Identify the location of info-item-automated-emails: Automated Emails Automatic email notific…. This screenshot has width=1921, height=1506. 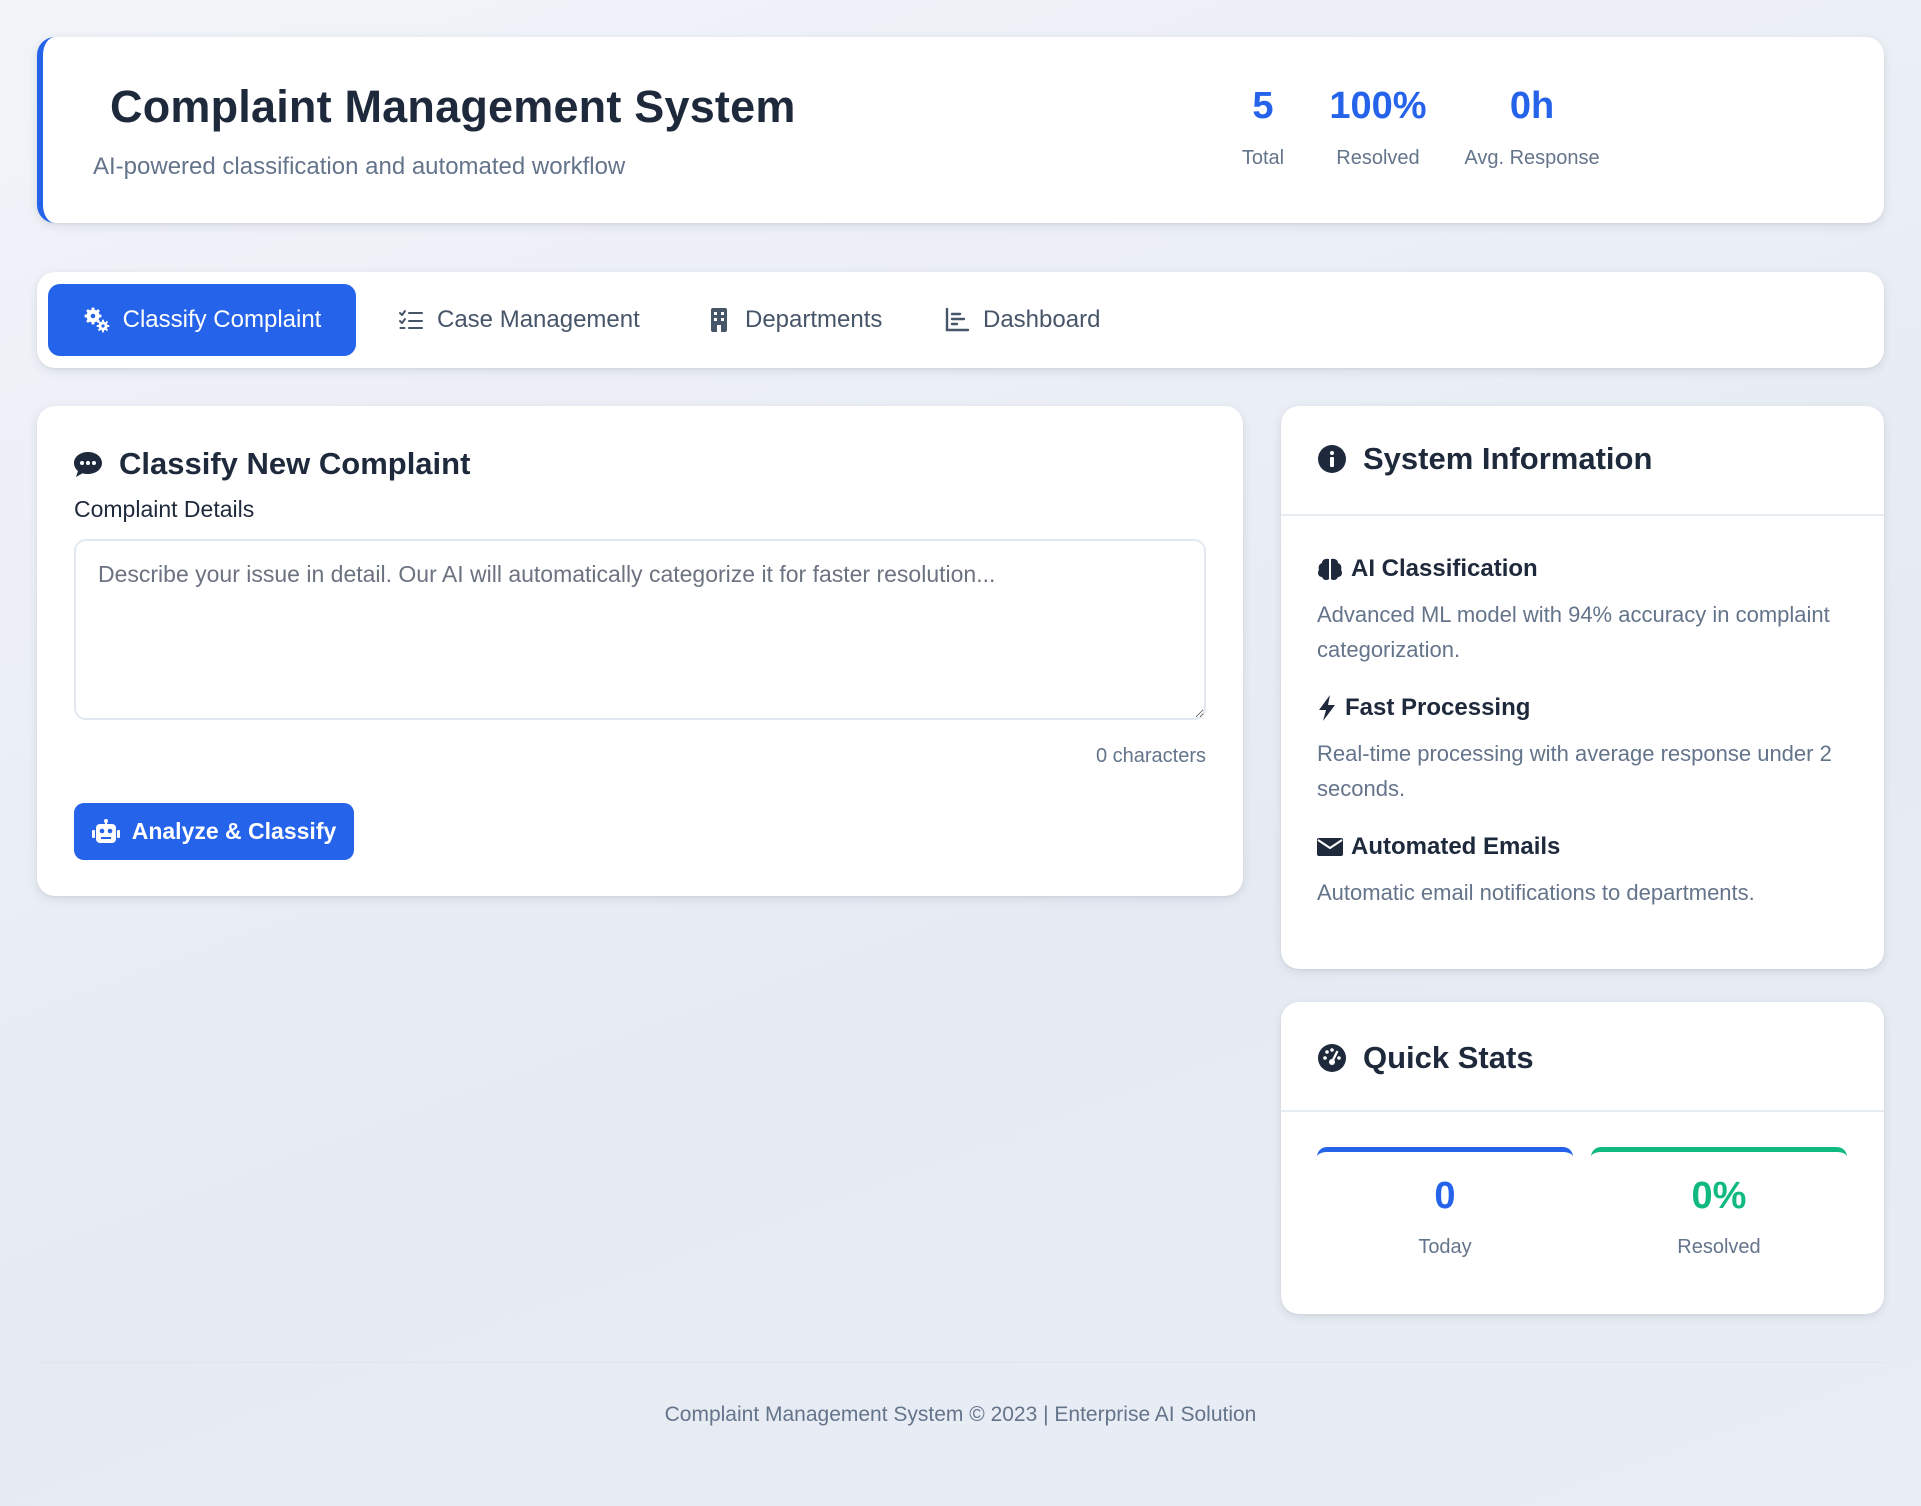
(1587, 871).